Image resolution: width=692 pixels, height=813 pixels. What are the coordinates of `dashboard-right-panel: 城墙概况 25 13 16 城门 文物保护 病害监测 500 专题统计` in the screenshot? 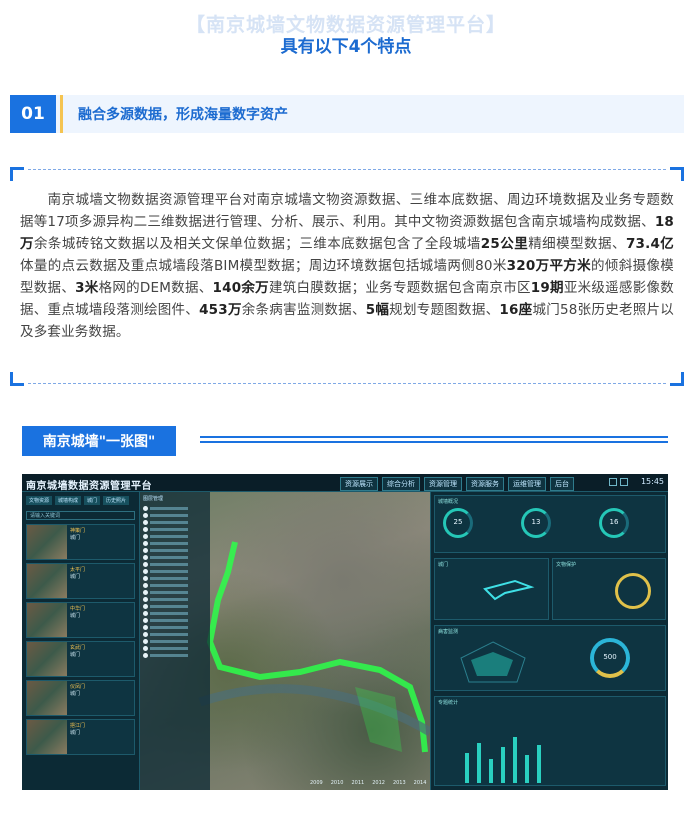 It's located at (549, 641).